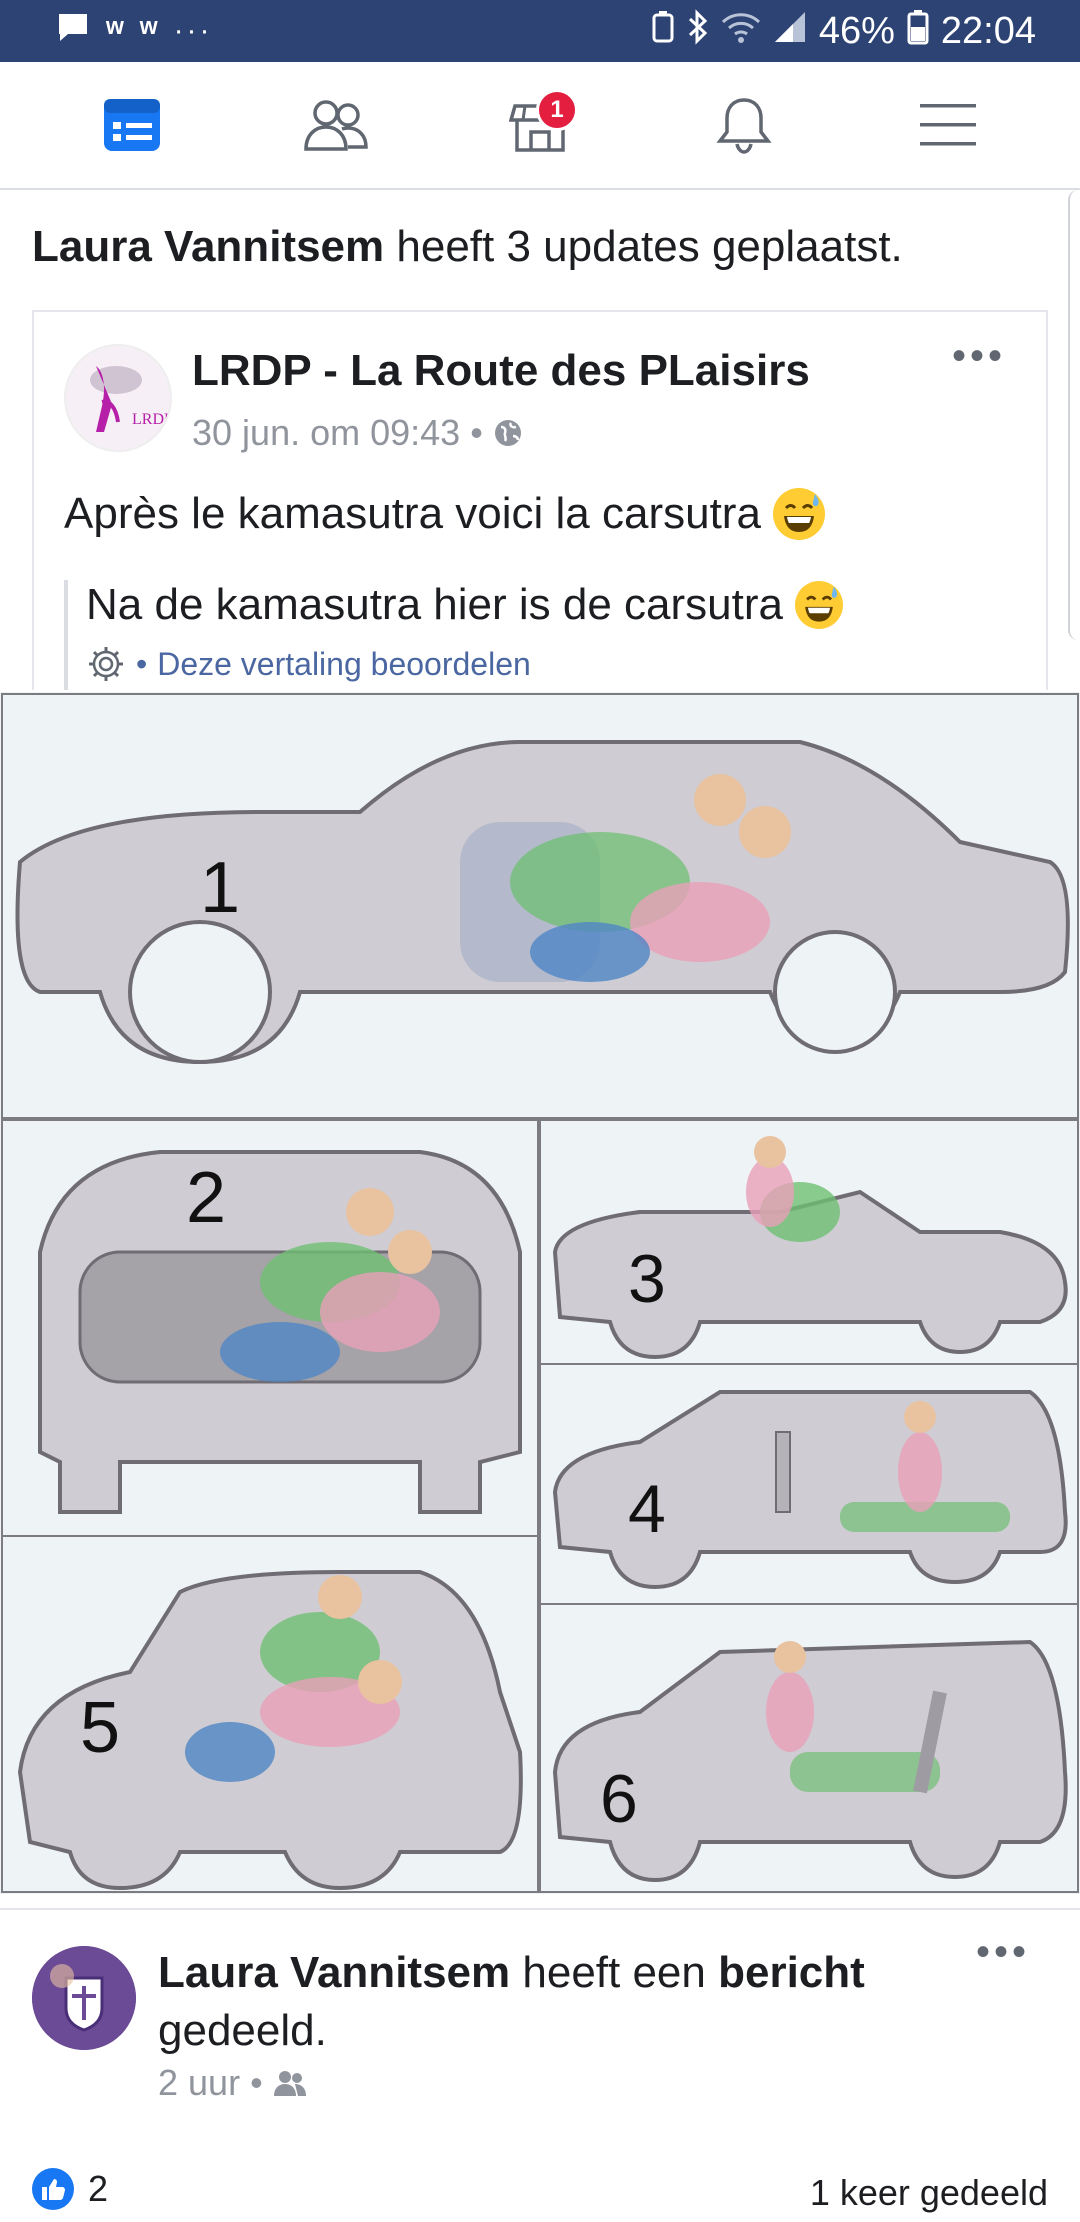  Describe the element at coordinates (1074, 415) in the screenshot. I see `scroll-edge` at that location.